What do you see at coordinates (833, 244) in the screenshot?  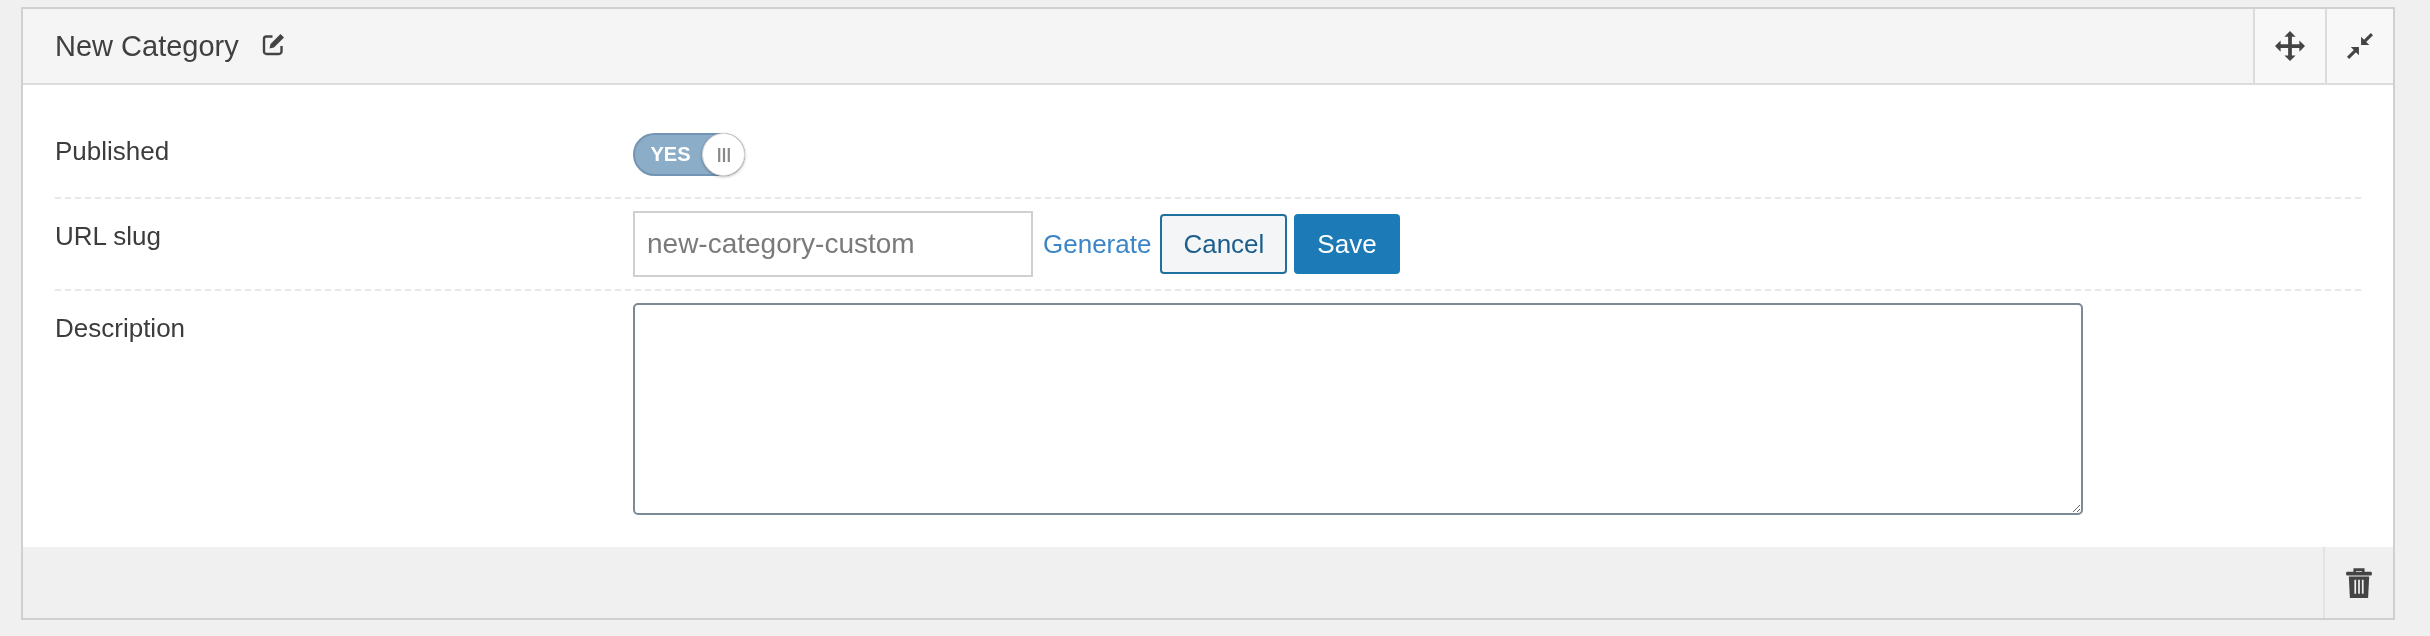 I see `slug-input: new-category-custom` at bounding box center [833, 244].